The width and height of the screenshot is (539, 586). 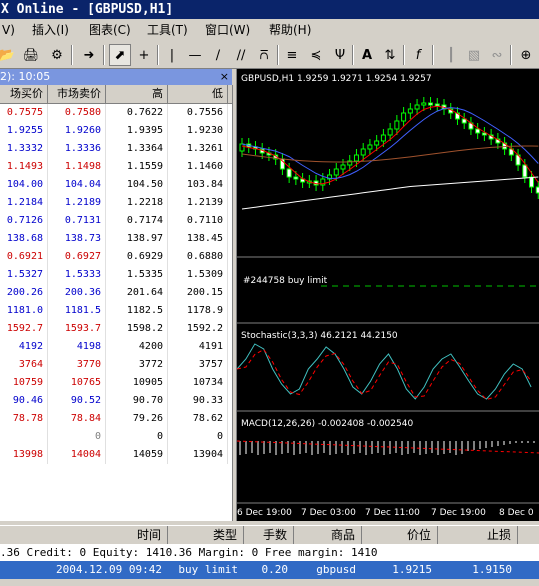 I want to click on table-row: 0.7575 0.7580 0.7622 0.7556, so click(x=116, y=113).